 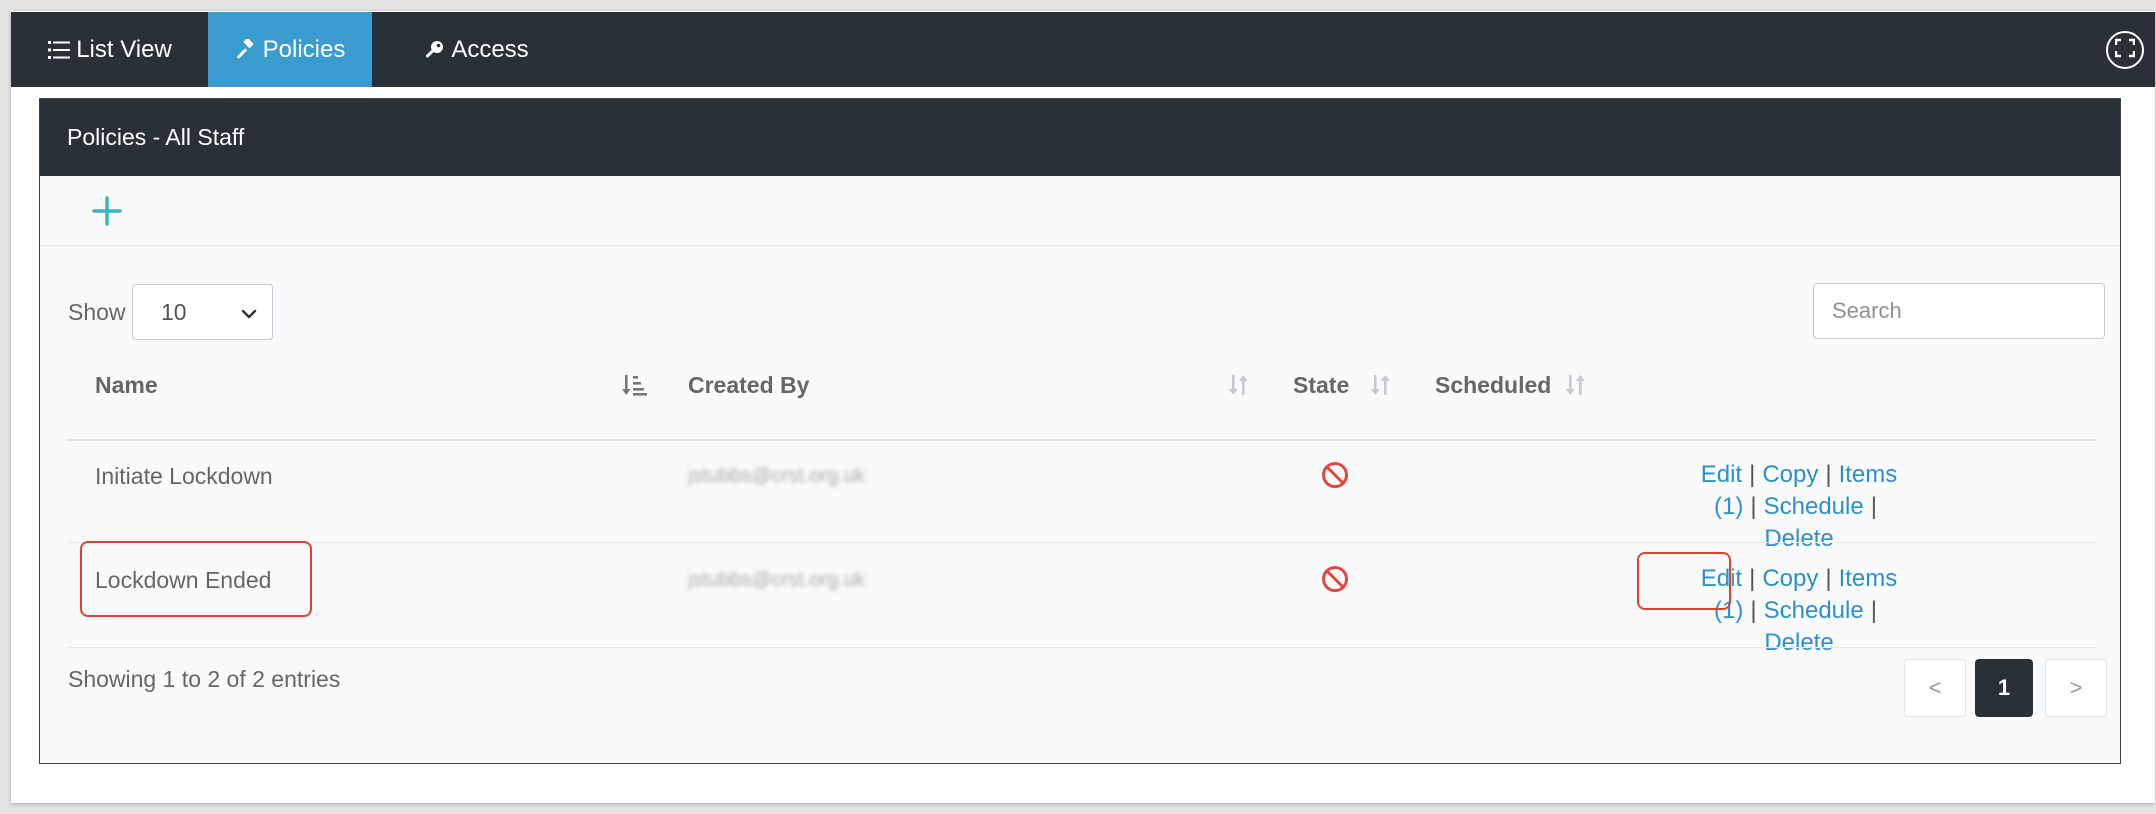 What do you see at coordinates (156, 137) in the screenshot?
I see `panel-title: Policies - All Staff` at bounding box center [156, 137].